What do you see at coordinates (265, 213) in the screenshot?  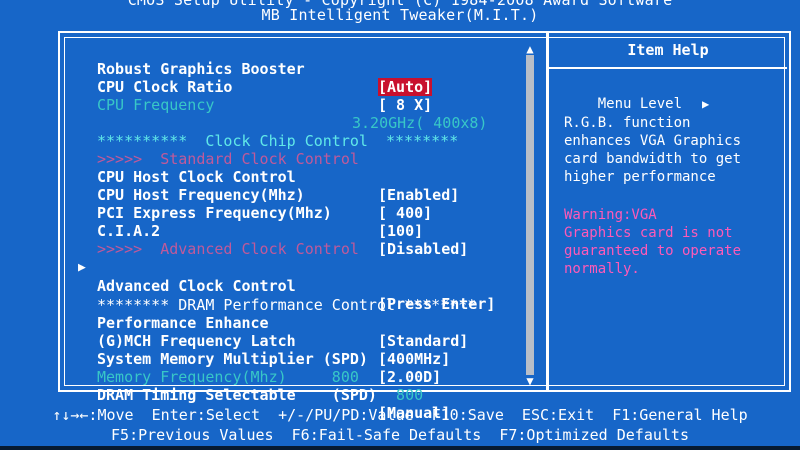 I see `setting-pci-express-frequency: PCI Express Frequency(Mhz) [100]` at bounding box center [265, 213].